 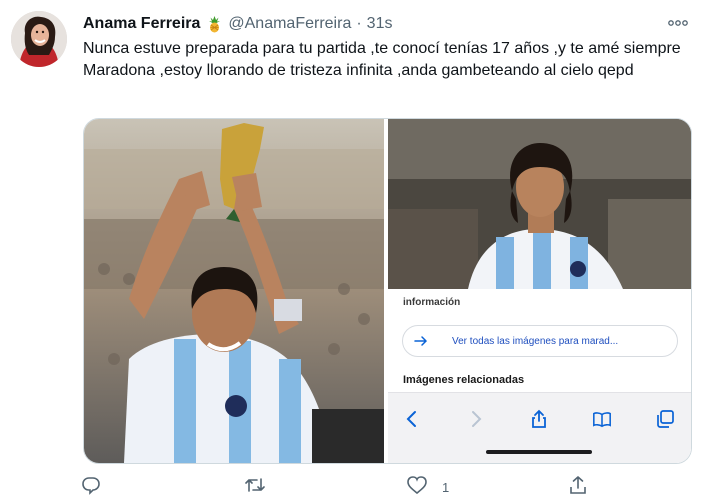 I want to click on home-indicator, so click(x=539, y=452).